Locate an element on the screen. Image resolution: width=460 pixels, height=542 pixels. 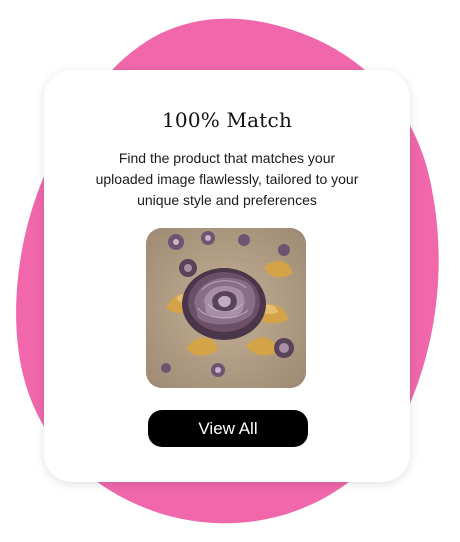
view-all-button: View All is located at coordinates (228, 428).